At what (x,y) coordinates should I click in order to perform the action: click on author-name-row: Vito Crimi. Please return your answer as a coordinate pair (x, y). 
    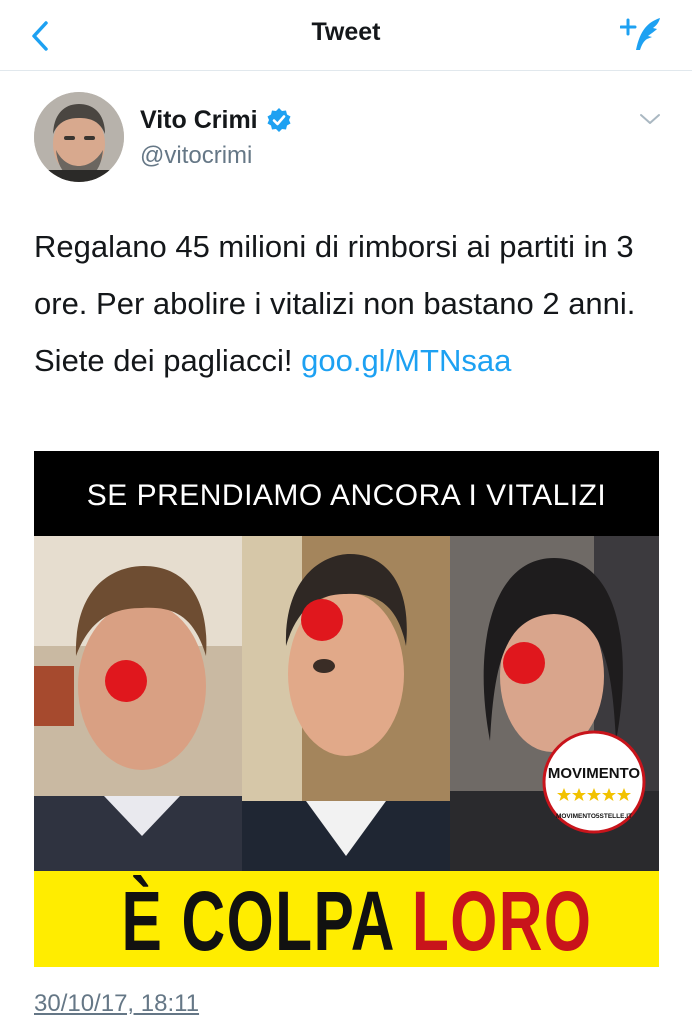
    Looking at the image, I should click on (216, 120).